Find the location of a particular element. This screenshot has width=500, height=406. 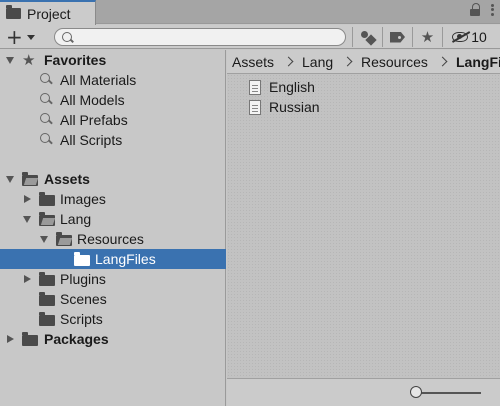

tree-label: All Models is located at coordinates (92, 100).